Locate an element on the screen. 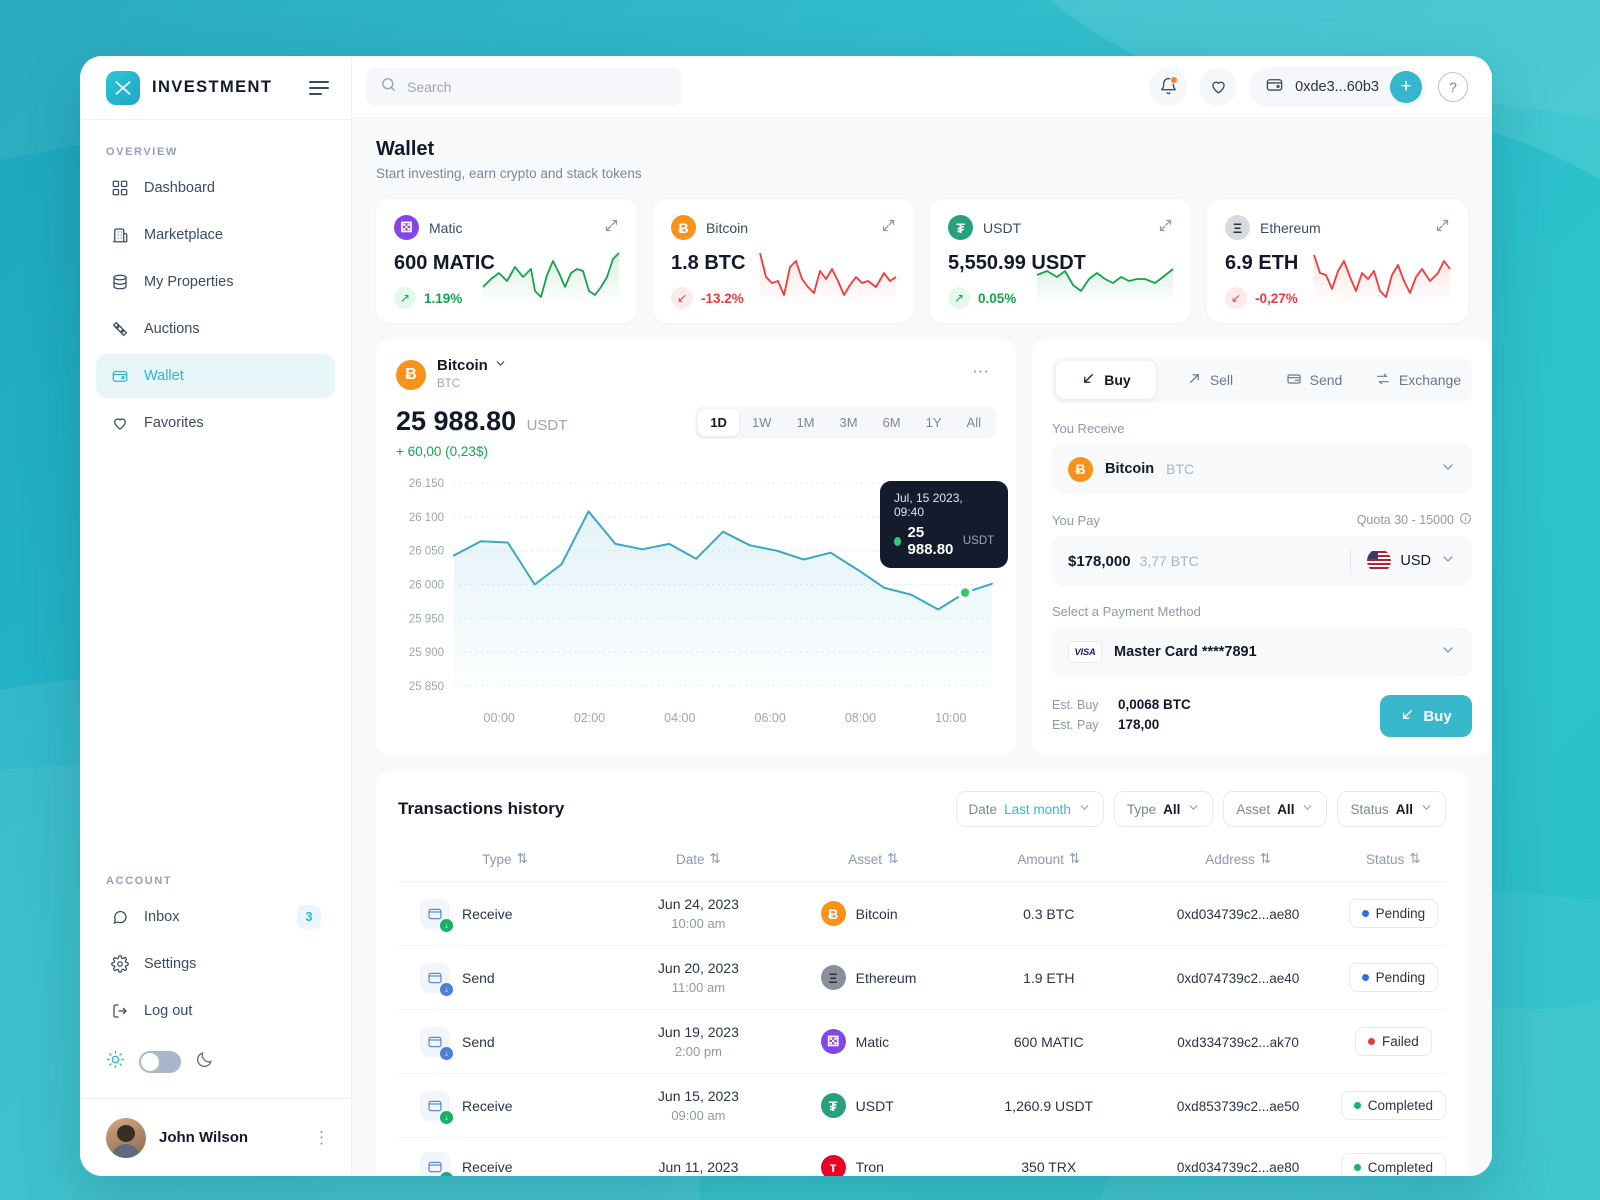 This screenshot has height=1200, width=1600. transaction-address: 0xd074739c2...ae40 is located at coordinates (1238, 978).